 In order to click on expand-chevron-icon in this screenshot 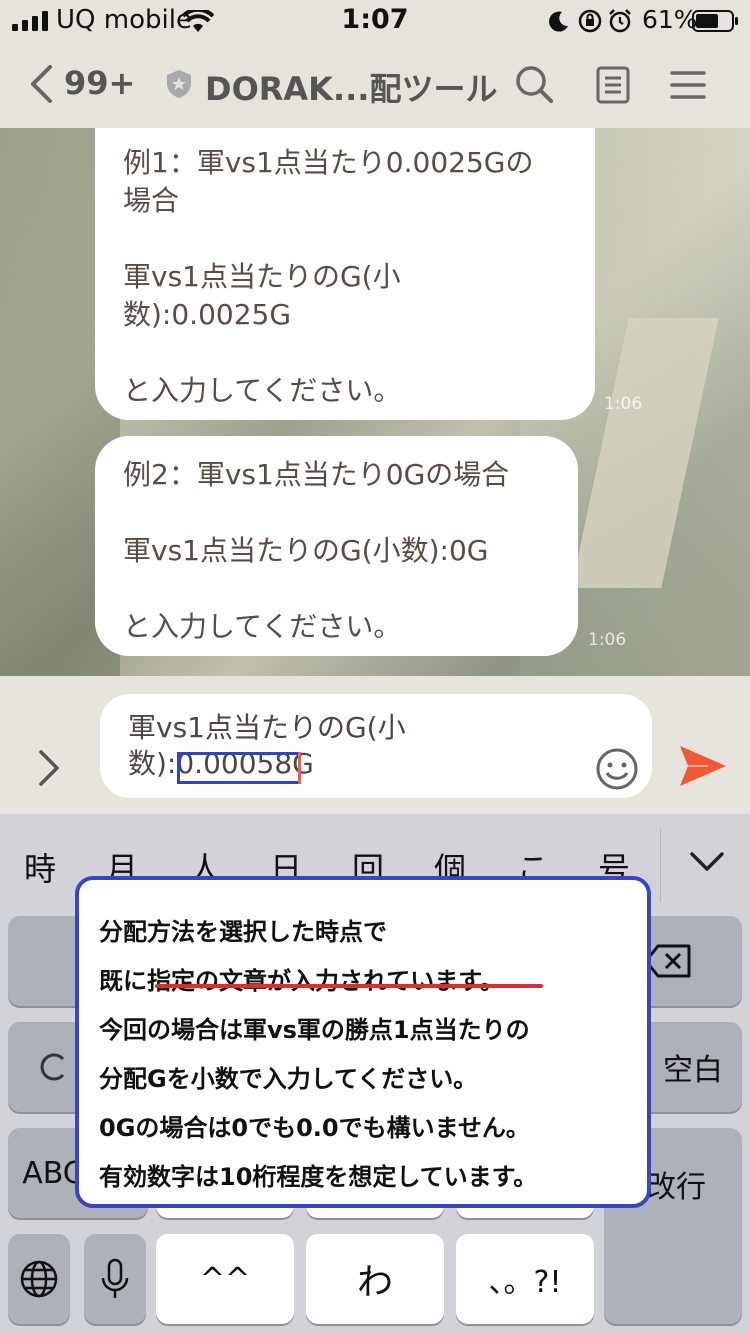, I will do `click(48, 768)`.